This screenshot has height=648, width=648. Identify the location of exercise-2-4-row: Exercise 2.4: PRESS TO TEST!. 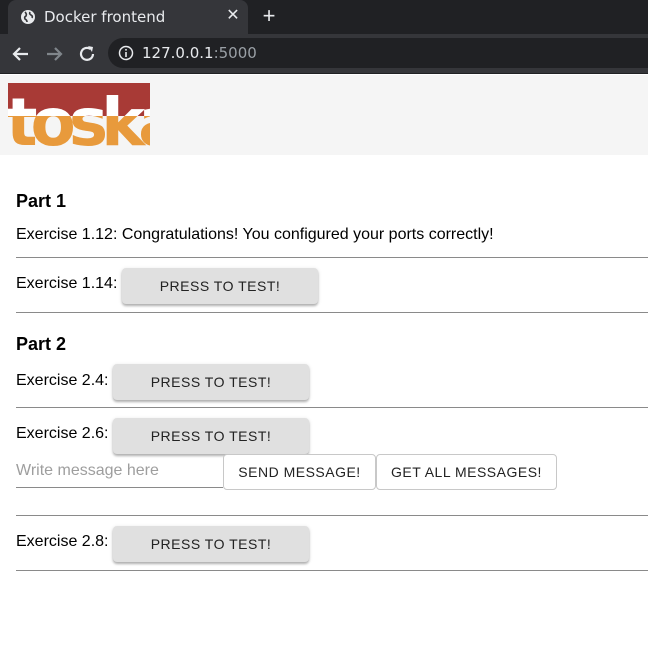
(332, 382).